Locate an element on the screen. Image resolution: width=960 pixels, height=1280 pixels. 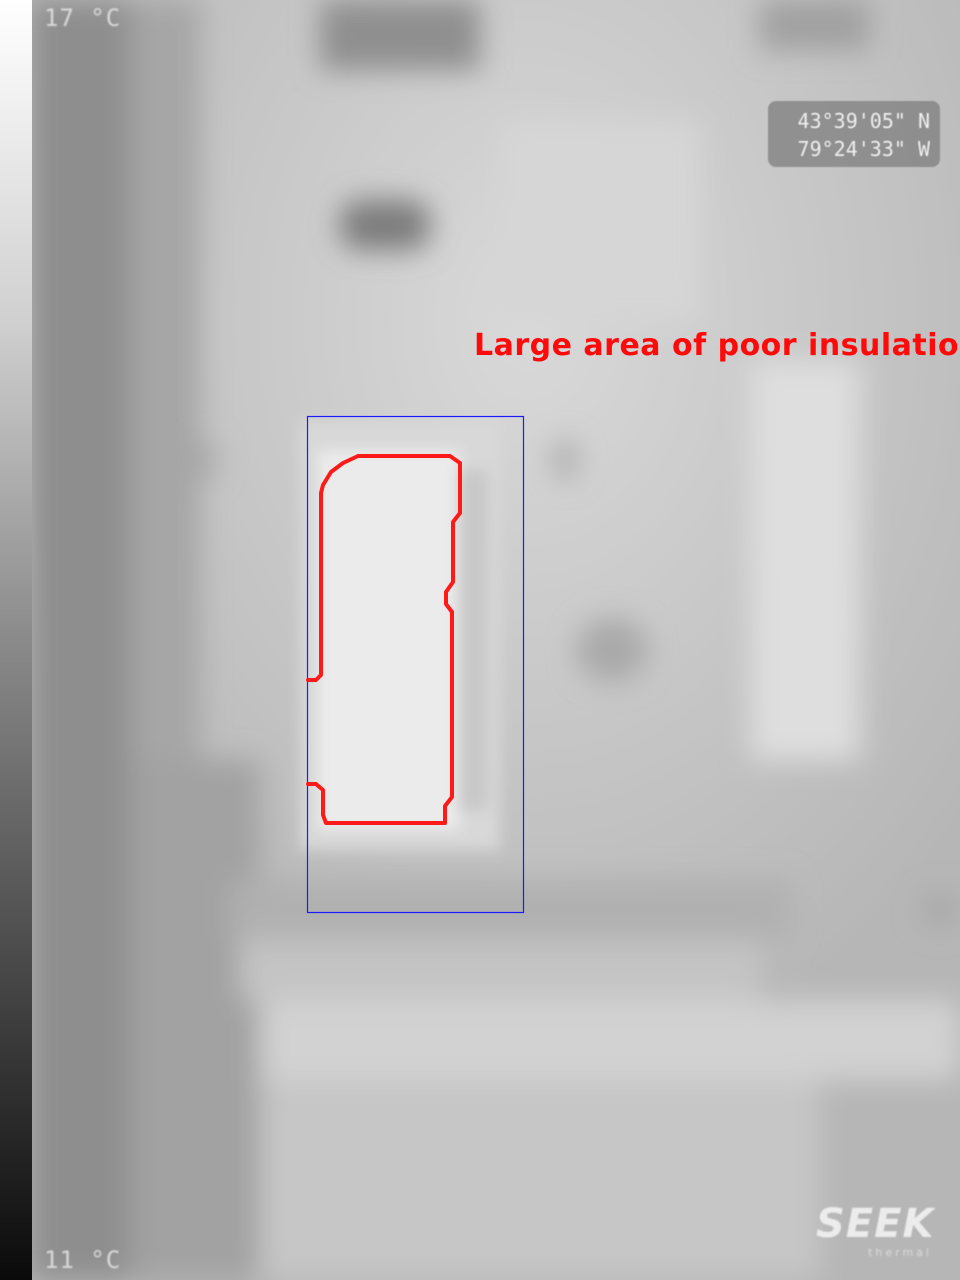
brand-name: SEEK is located at coordinates (875, 1224).